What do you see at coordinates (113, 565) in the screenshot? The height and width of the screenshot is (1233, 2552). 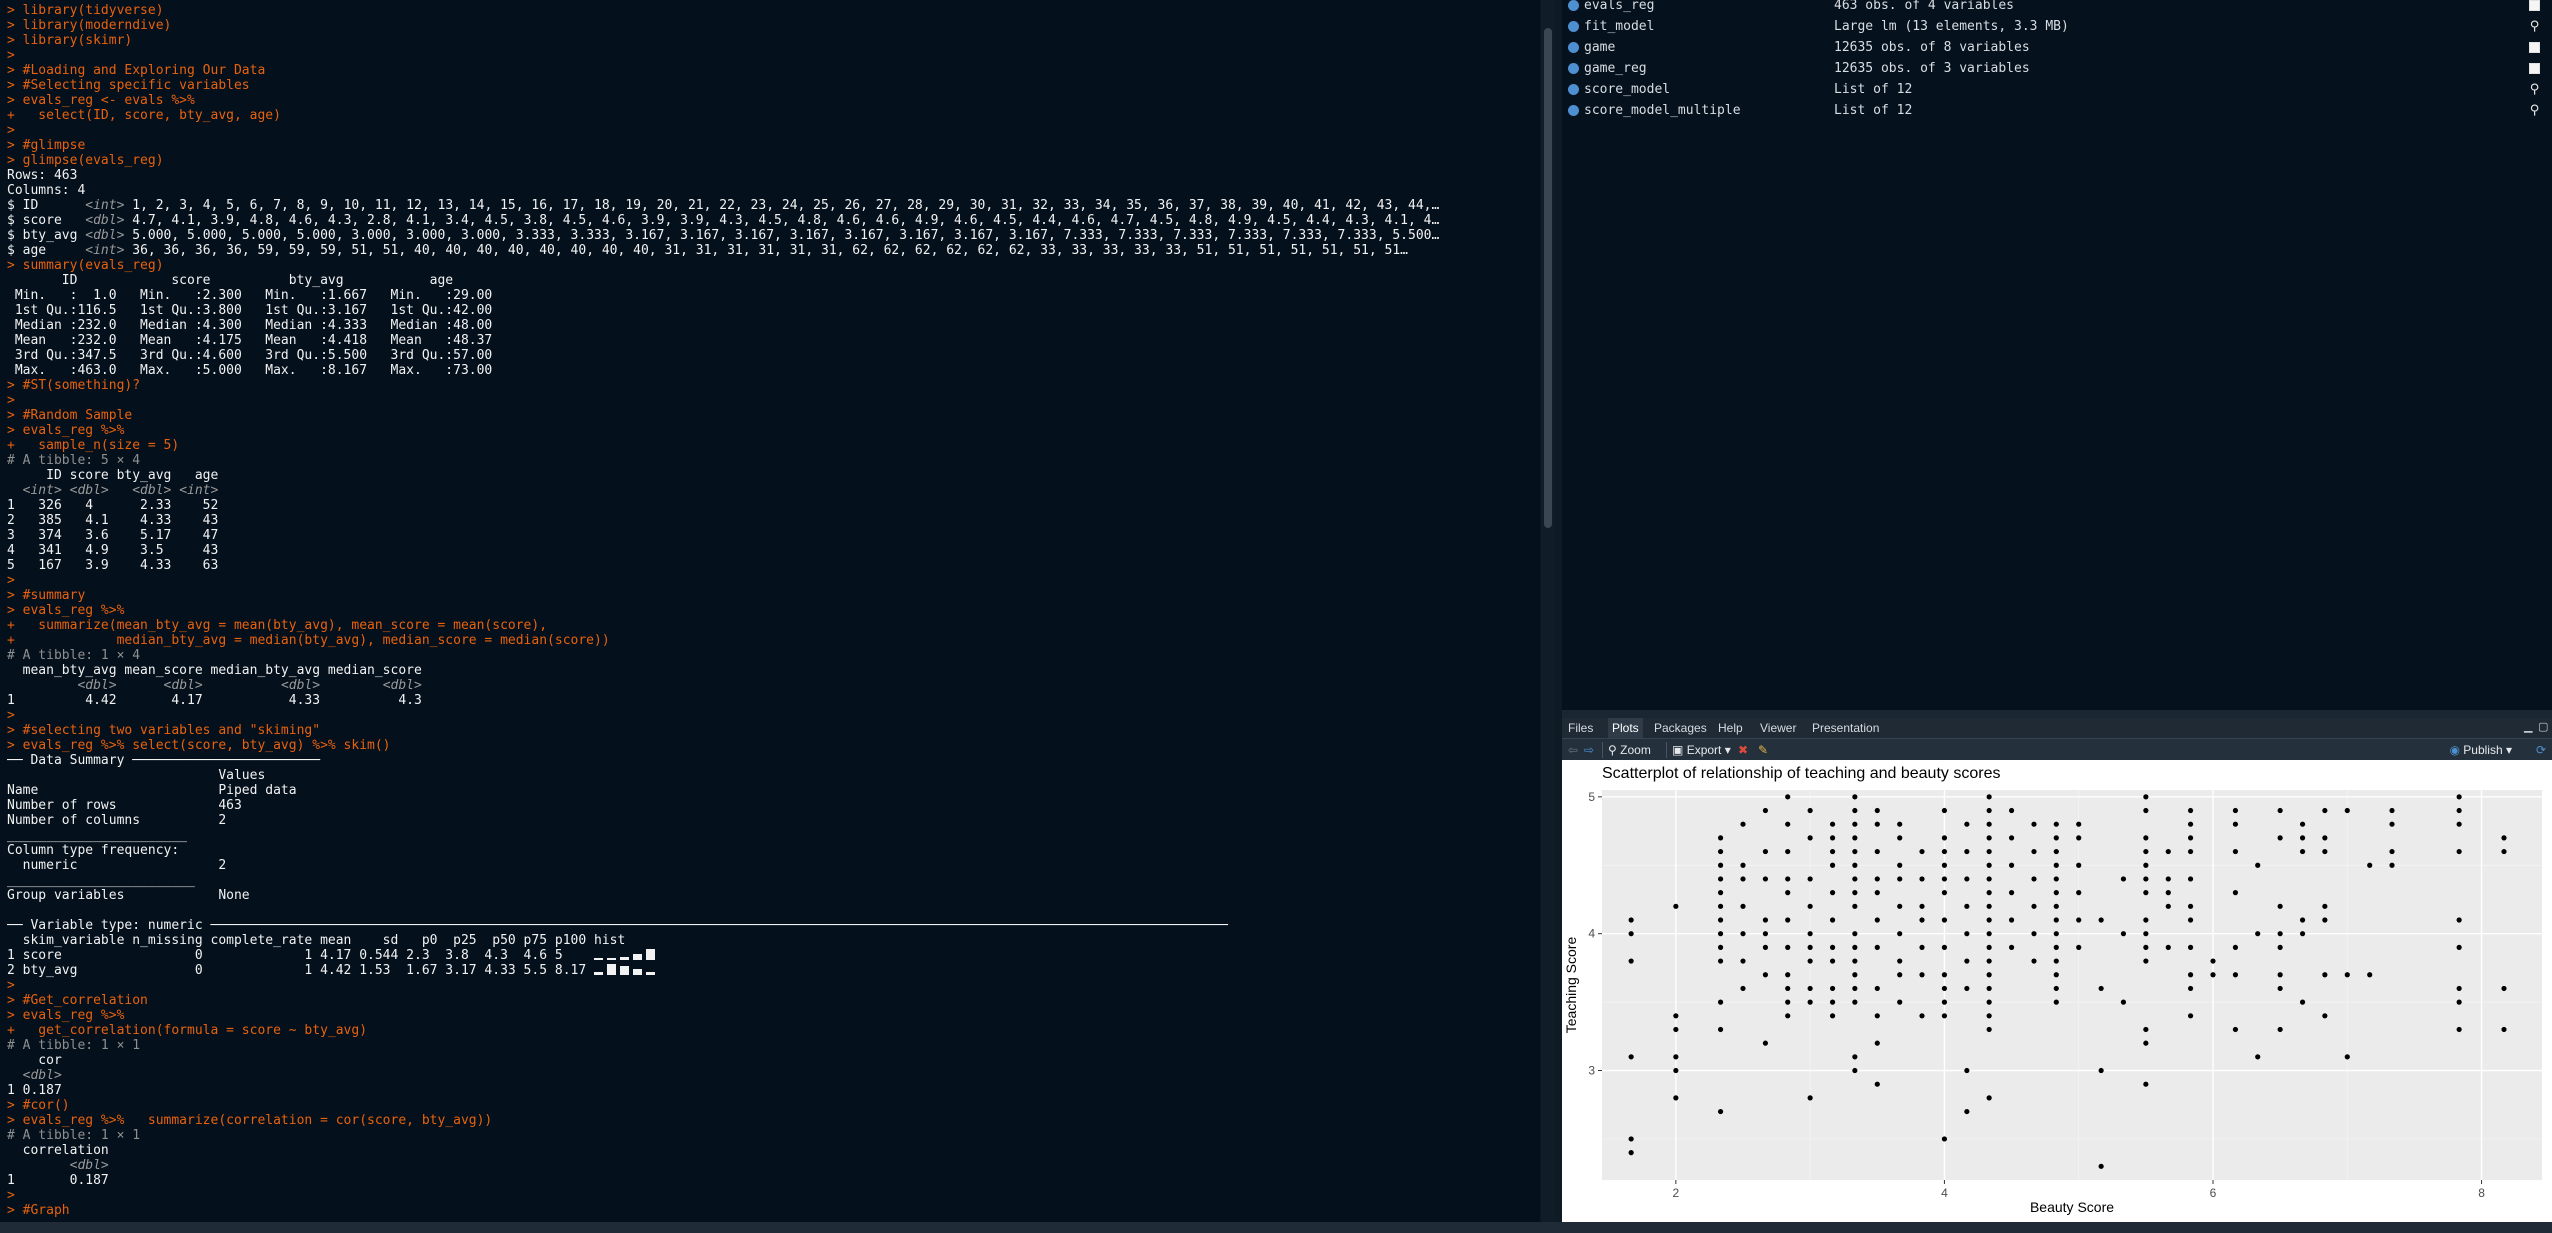 I see `console-output-line: 5 167 3.9 4.33 63` at bounding box center [113, 565].